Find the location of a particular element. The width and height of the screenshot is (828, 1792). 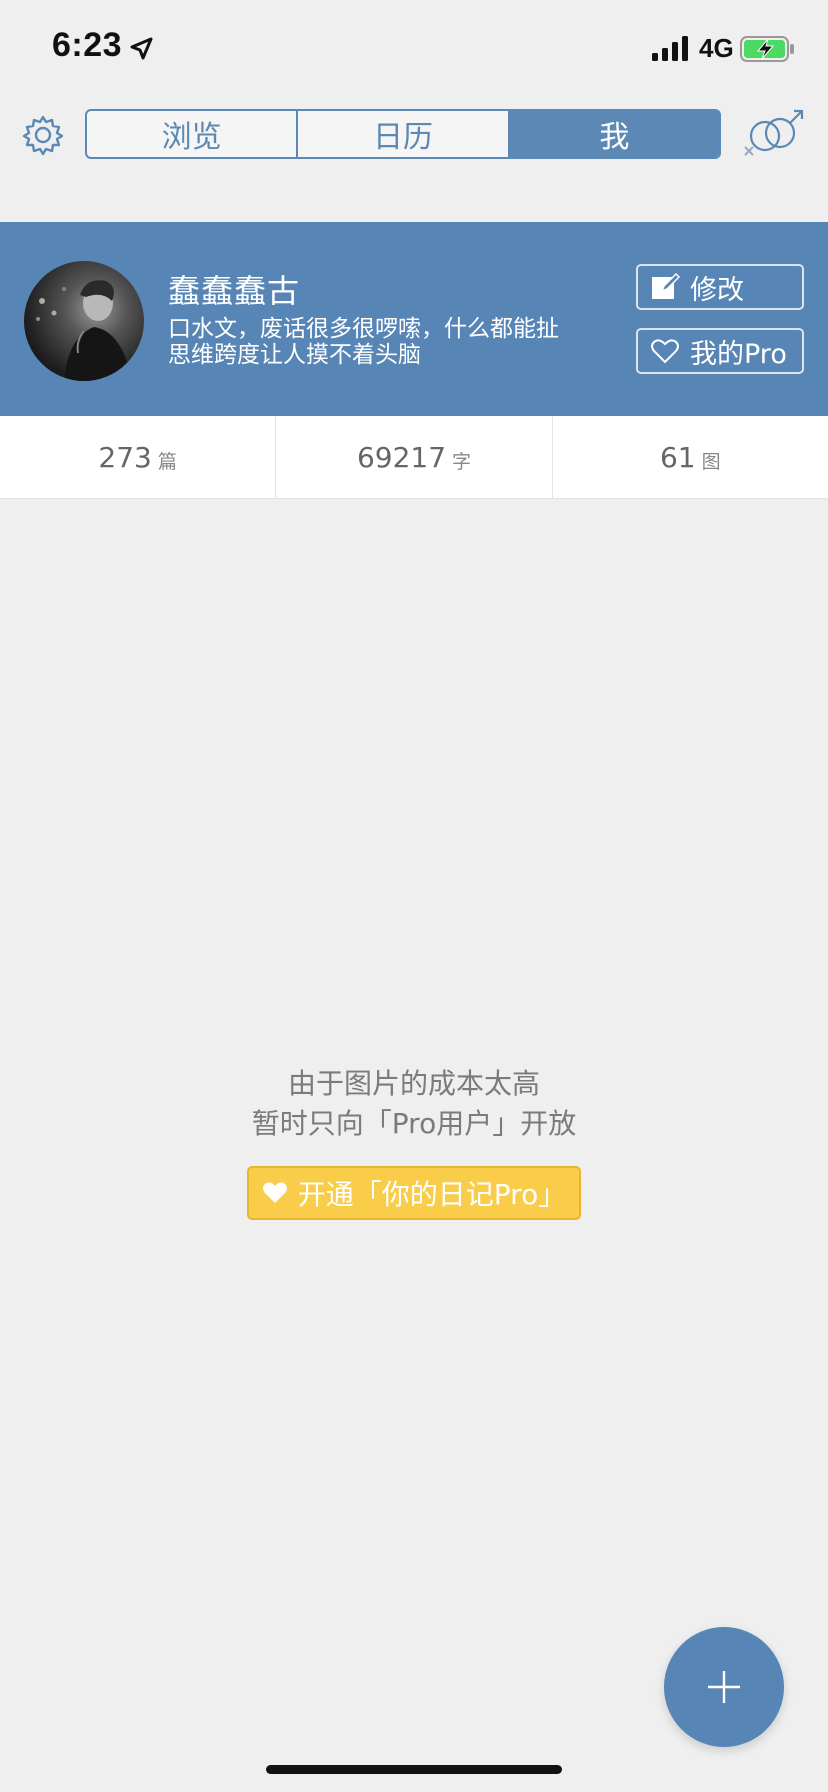

tab-browse: 浏览 is located at coordinates (193, 134).